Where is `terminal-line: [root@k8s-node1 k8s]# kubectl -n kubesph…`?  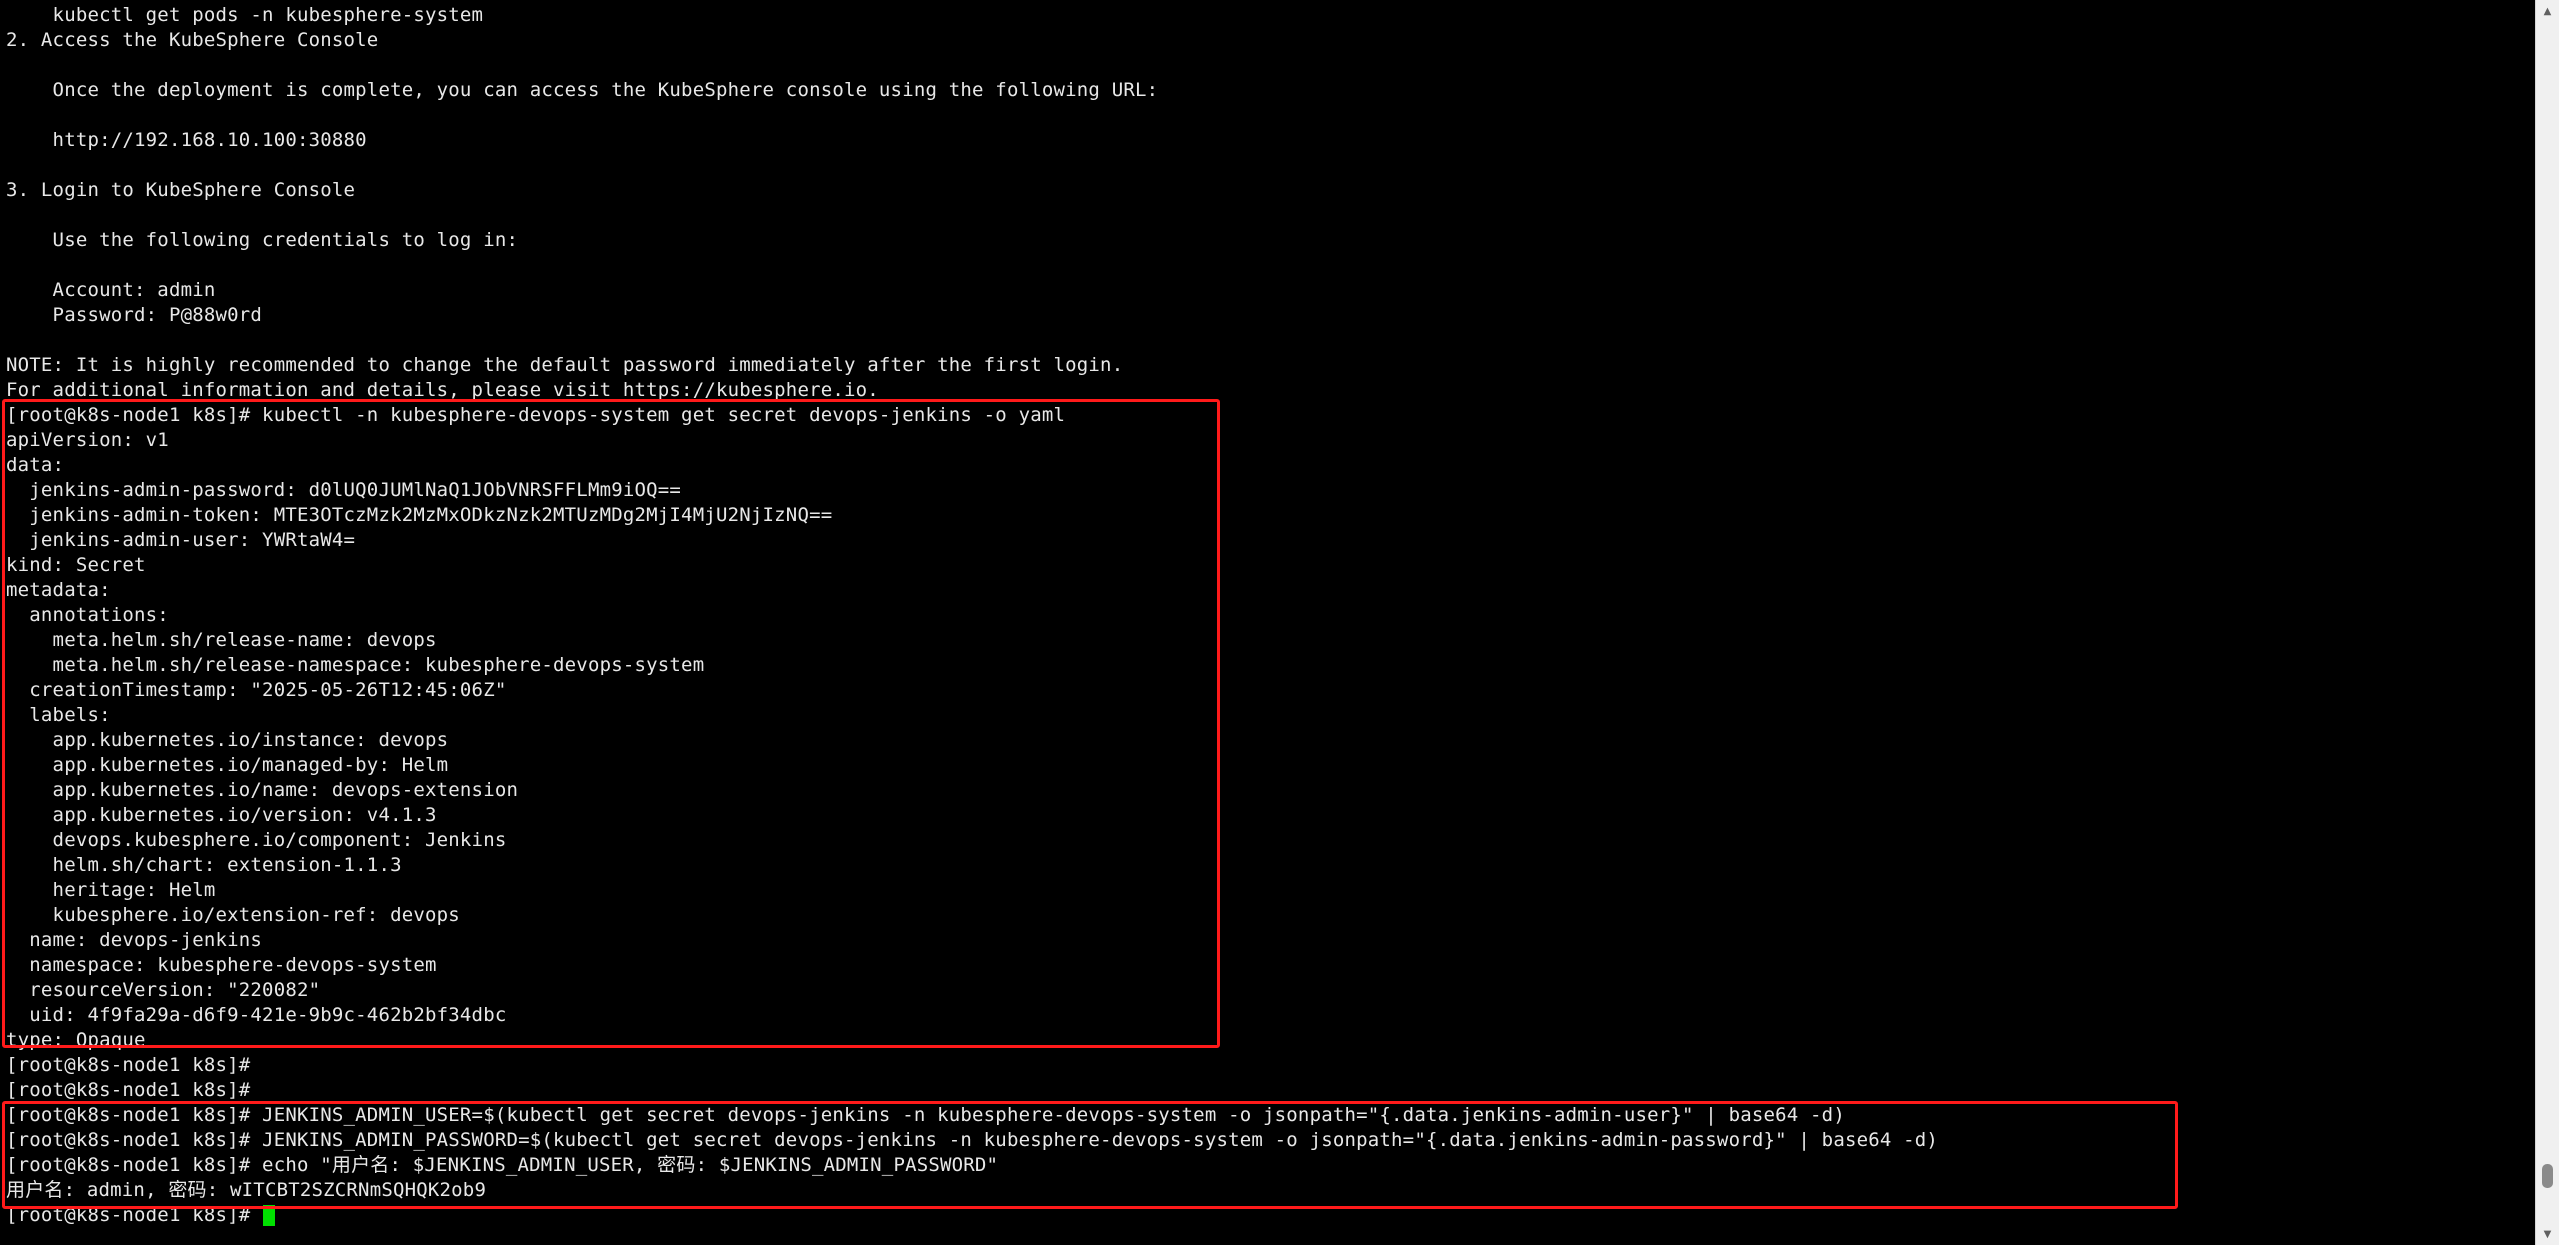
terminal-line: [root@k8s-node1 k8s]# kubectl -n kubesph… is located at coordinates (972, 415).